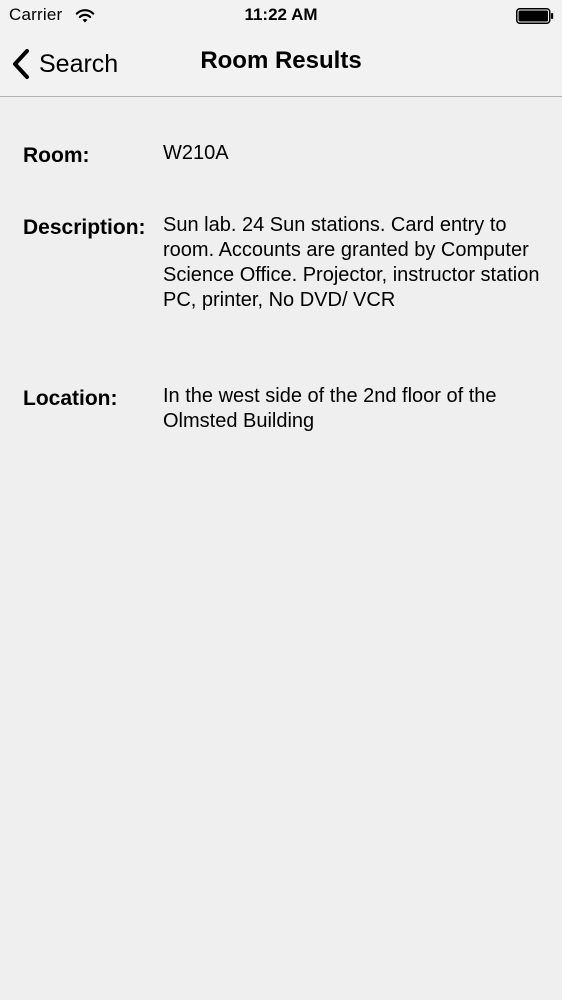 The height and width of the screenshot is (1000, 562). I want to click on status-bar: Carrier 11:22 AM, so click(281, 16).